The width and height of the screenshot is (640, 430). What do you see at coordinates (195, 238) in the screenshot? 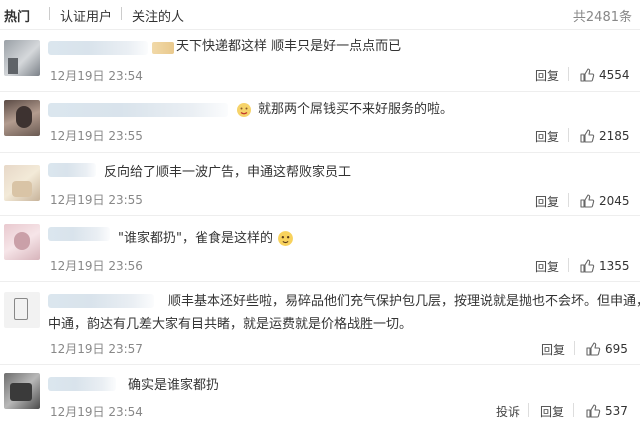
I see `comment-text-body: "谁家都扔"，雀食是这样的` at bounding box center [195, 238].